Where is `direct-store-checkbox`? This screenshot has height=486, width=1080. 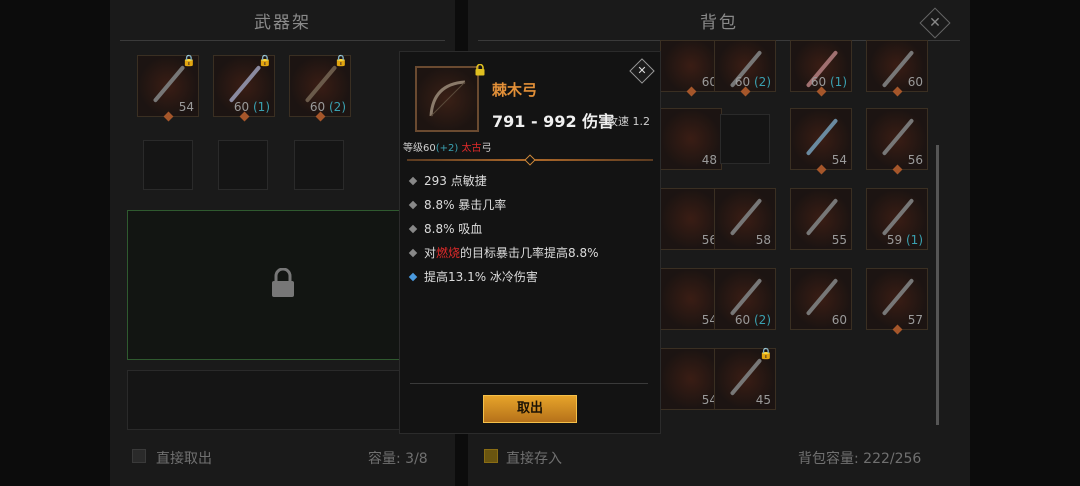
direct-store-checkbox is located at coordinates (491, 456).